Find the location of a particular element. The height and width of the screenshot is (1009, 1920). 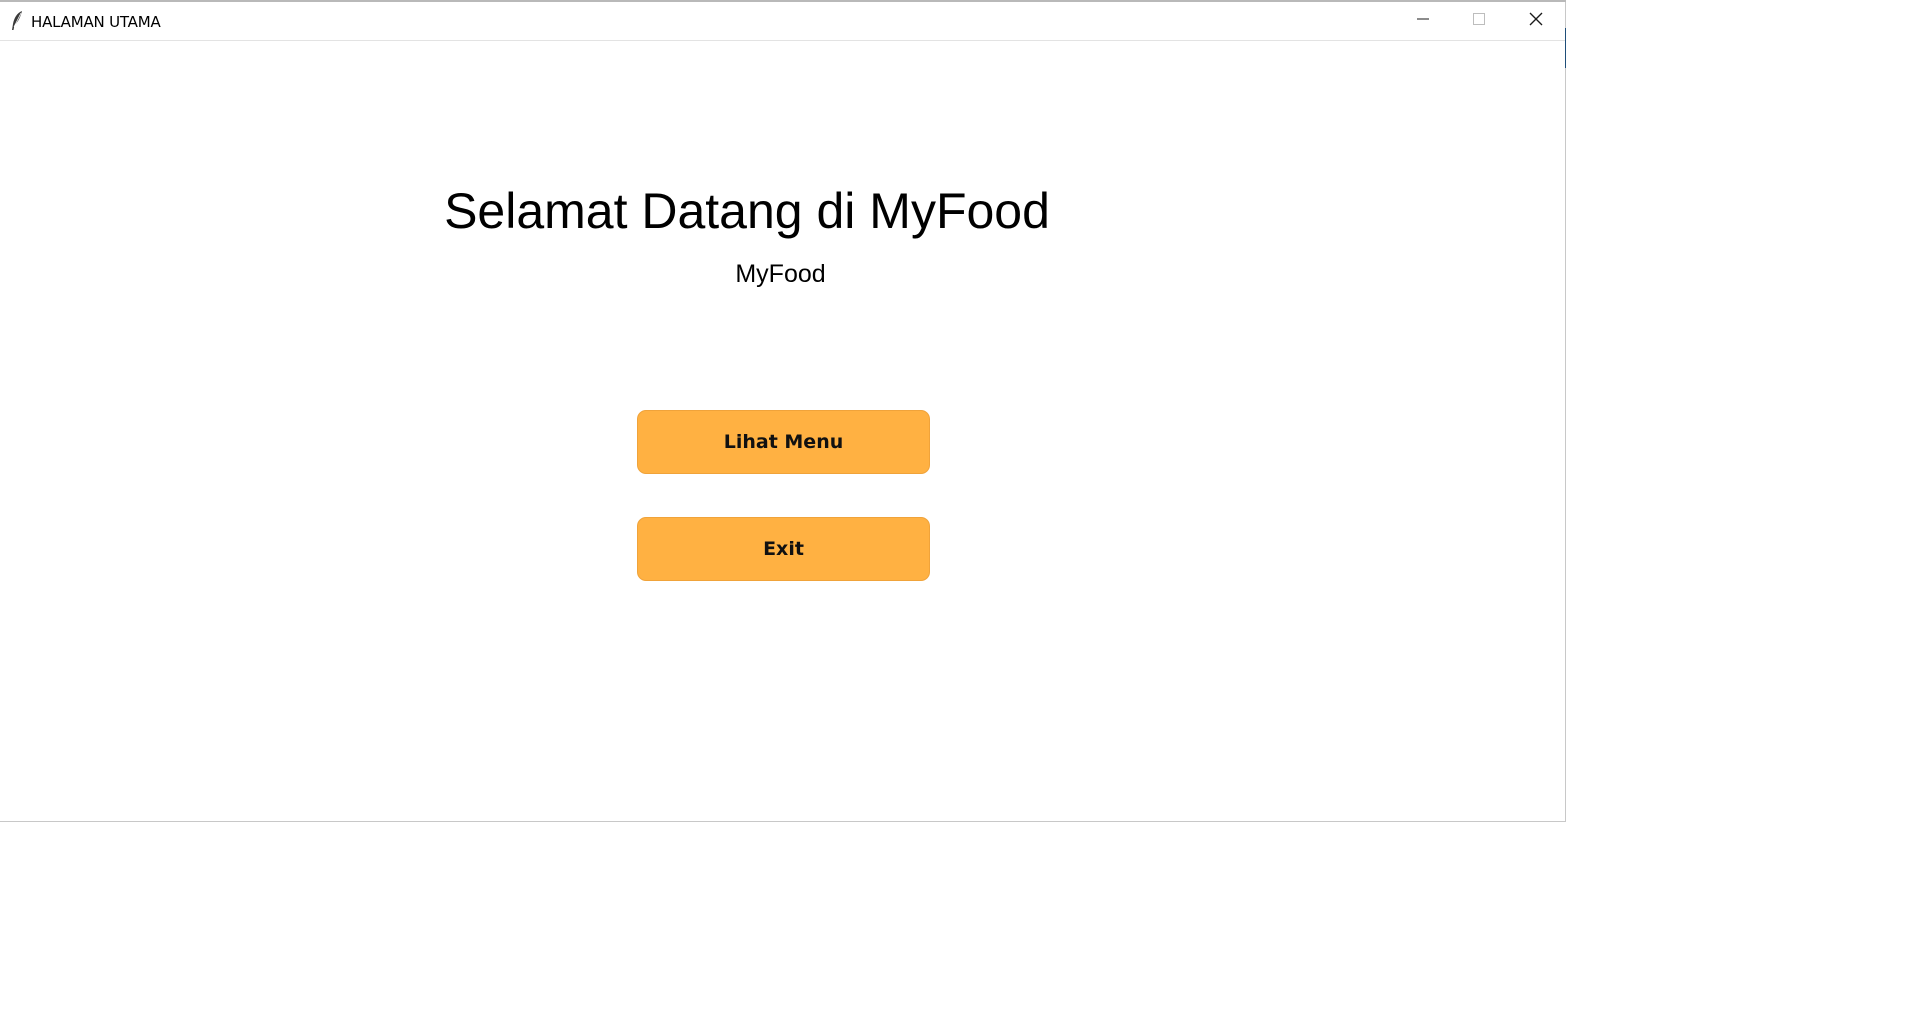

view-menu-button: Lihat Menu is located at coordinates (783, 442).